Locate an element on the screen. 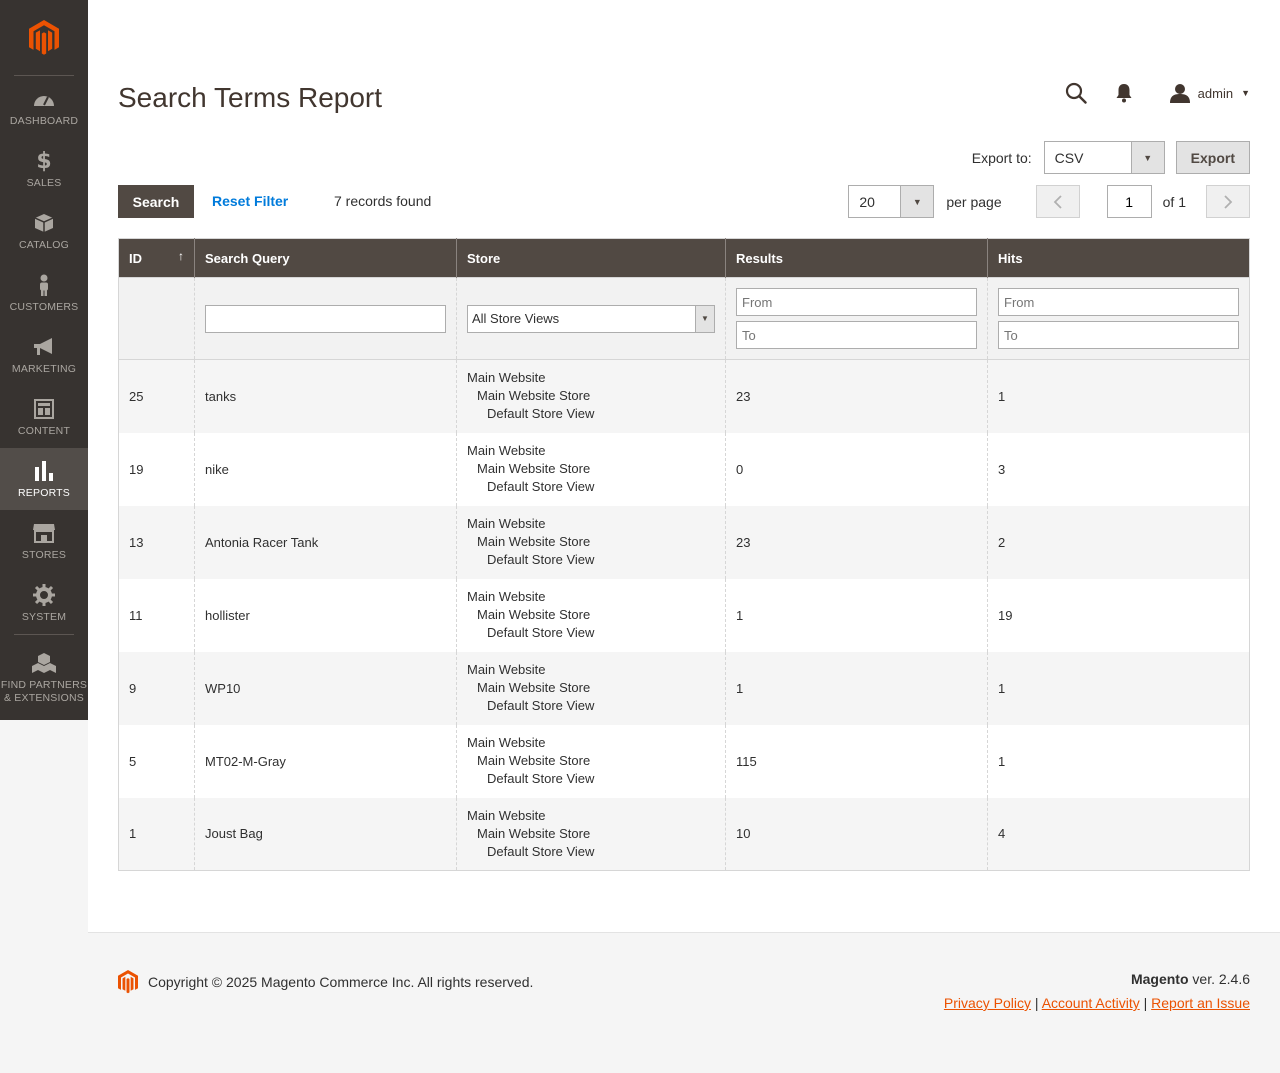  sidebar-item-marketing: Marketing is located at coordinates (44, 355).